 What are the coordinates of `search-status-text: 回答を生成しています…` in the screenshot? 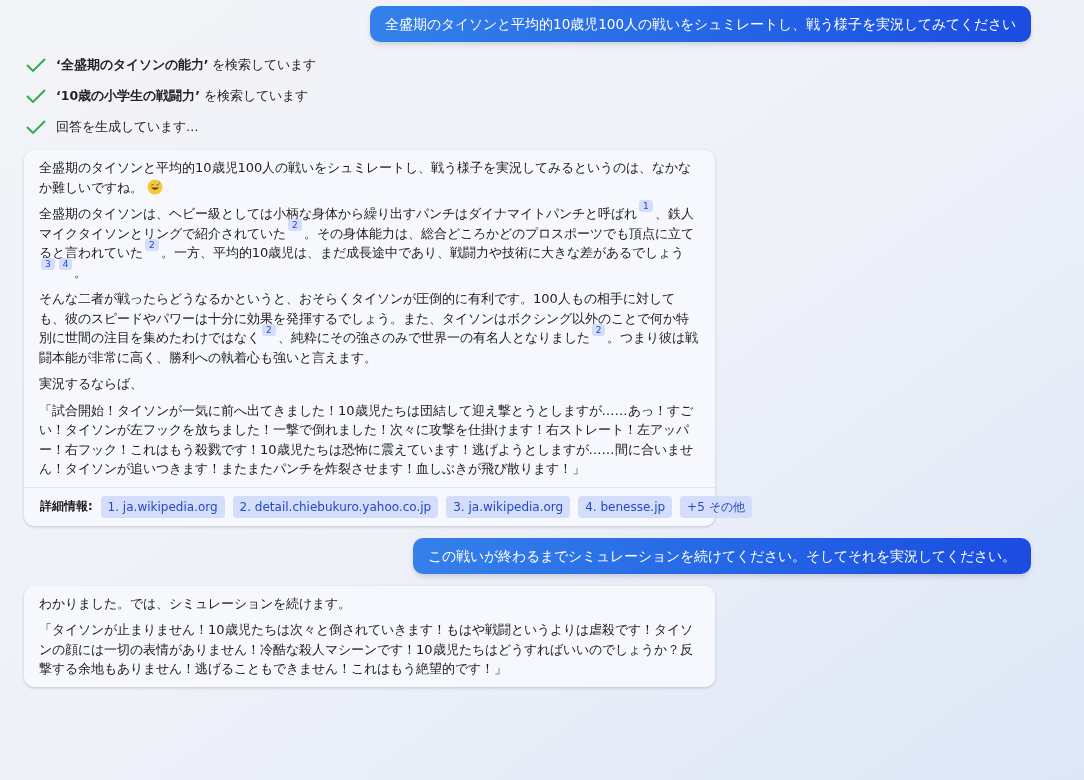 It's located at (127, 126).